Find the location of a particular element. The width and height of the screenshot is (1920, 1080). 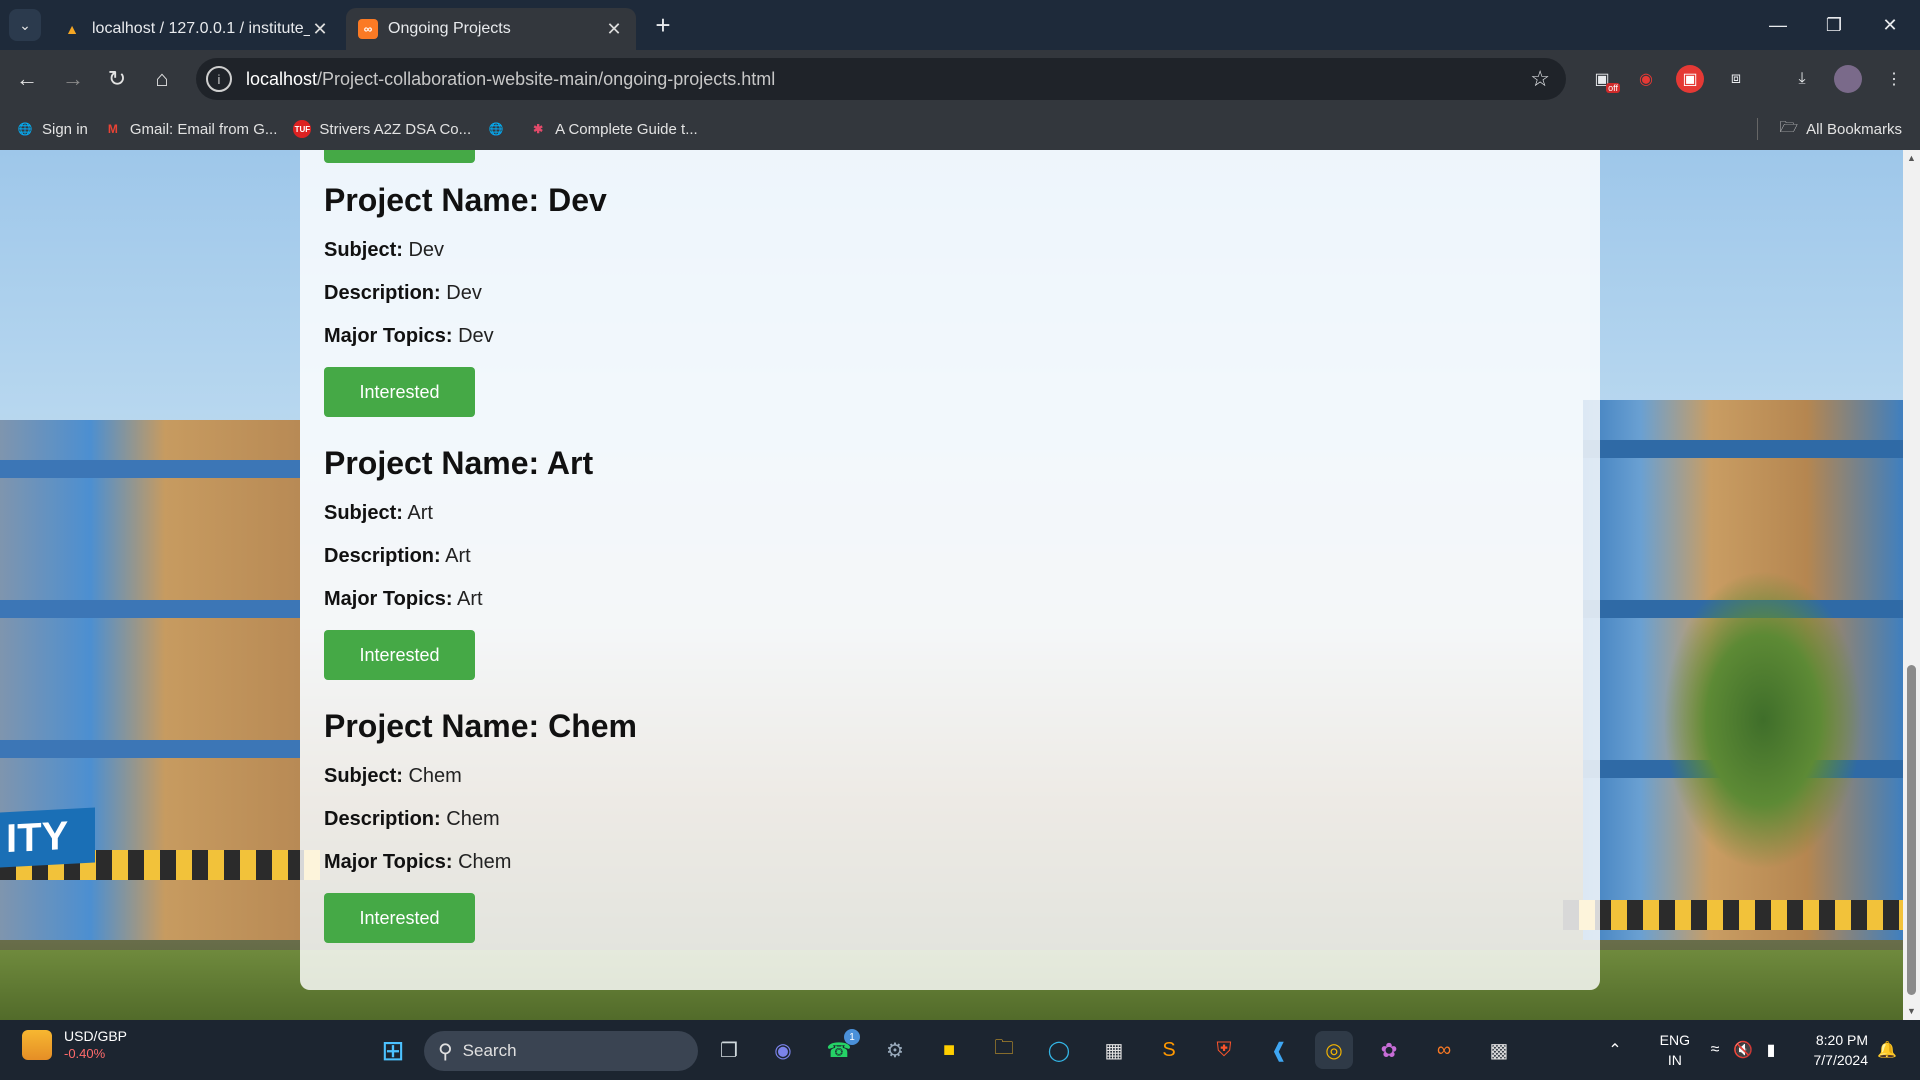

terminal-icon: ▩ is located at coordinates (1499, 1050).